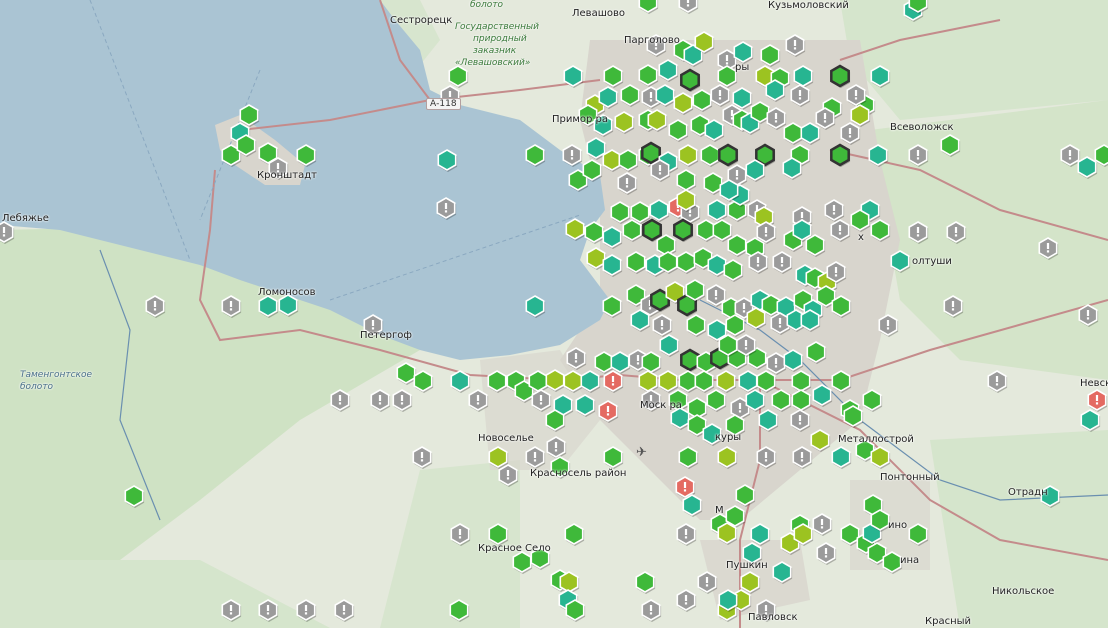  Describe the element at coordinates (514, 548) in the screenshot. I see `label-krasnoye-selo: Красное Село` at that location.